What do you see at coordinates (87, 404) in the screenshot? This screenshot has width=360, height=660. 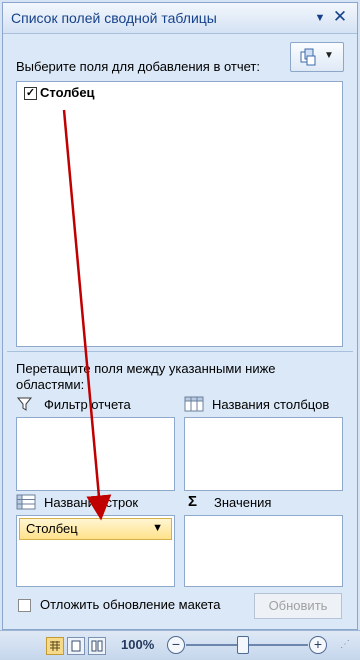 I see `report-filter-label: Фильтр отчета` at bounding box center [87, 404].